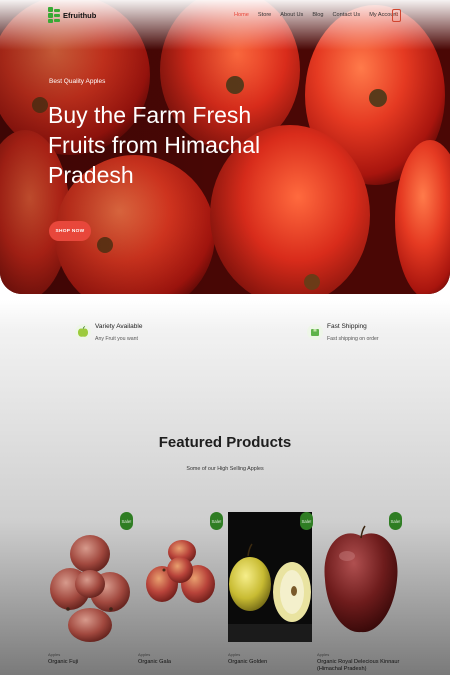 Image resolution: width=450 pixels, height=675 pixels. Describe the element at coordinates (264, 15) in the screenshot. I see `menu-item-store: Store` at that location.